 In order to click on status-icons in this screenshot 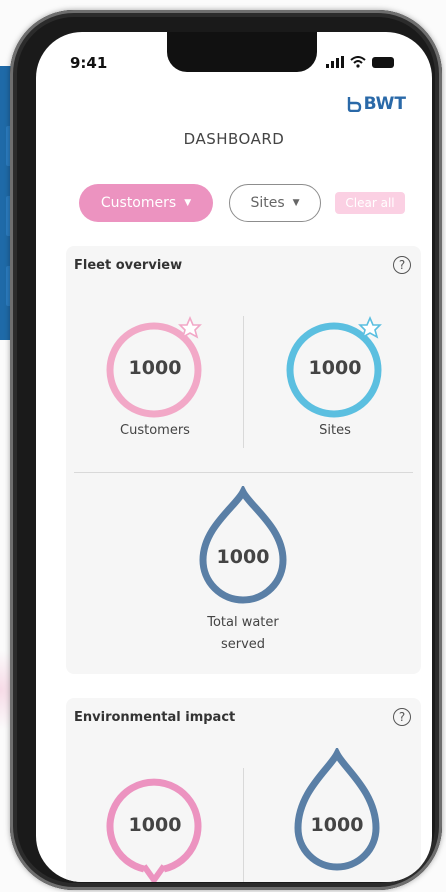, I will do `click(360, 62)`.